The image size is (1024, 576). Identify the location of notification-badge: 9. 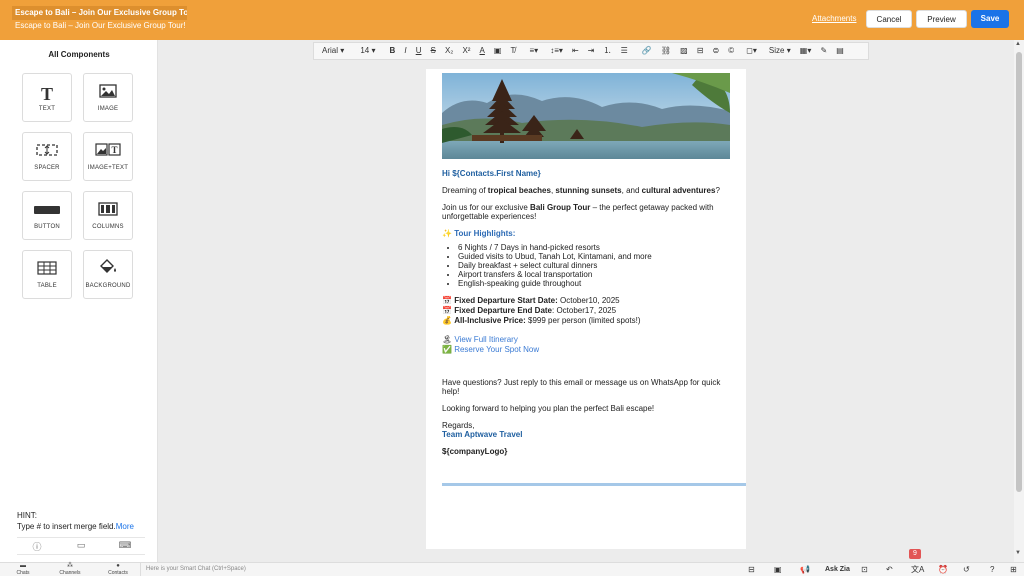
(915, 554).